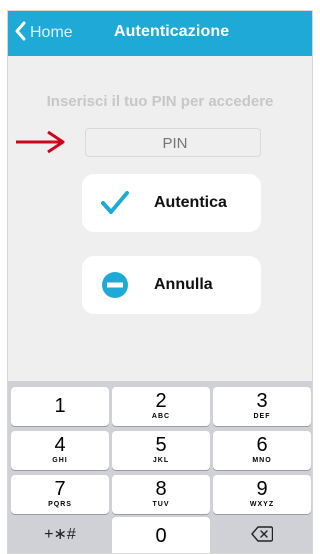 This screenshot has height=554, width=320. Describe the element at coordinates (161, 489) in the screenshot. I see `key-digit: 8` at that location.